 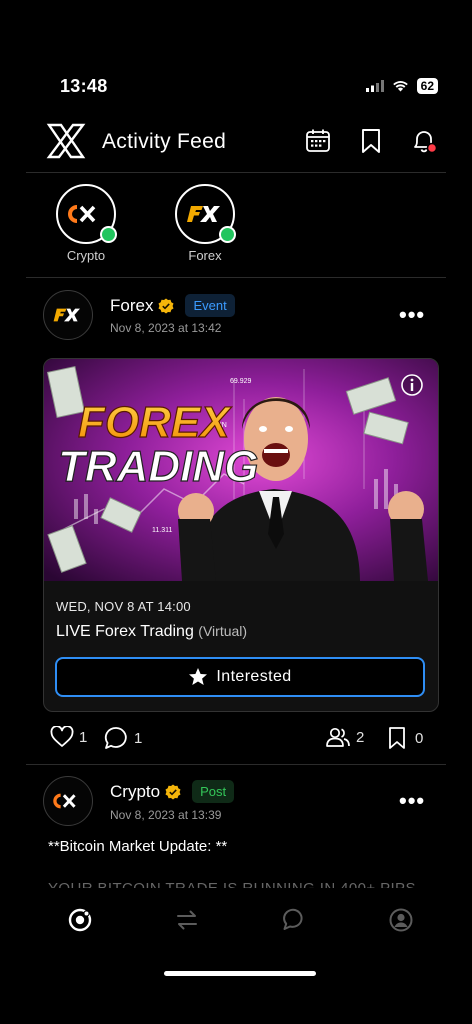 I want to click on event-title: LIVE Forex Trading (Virtual), so click(x=151, y=632).